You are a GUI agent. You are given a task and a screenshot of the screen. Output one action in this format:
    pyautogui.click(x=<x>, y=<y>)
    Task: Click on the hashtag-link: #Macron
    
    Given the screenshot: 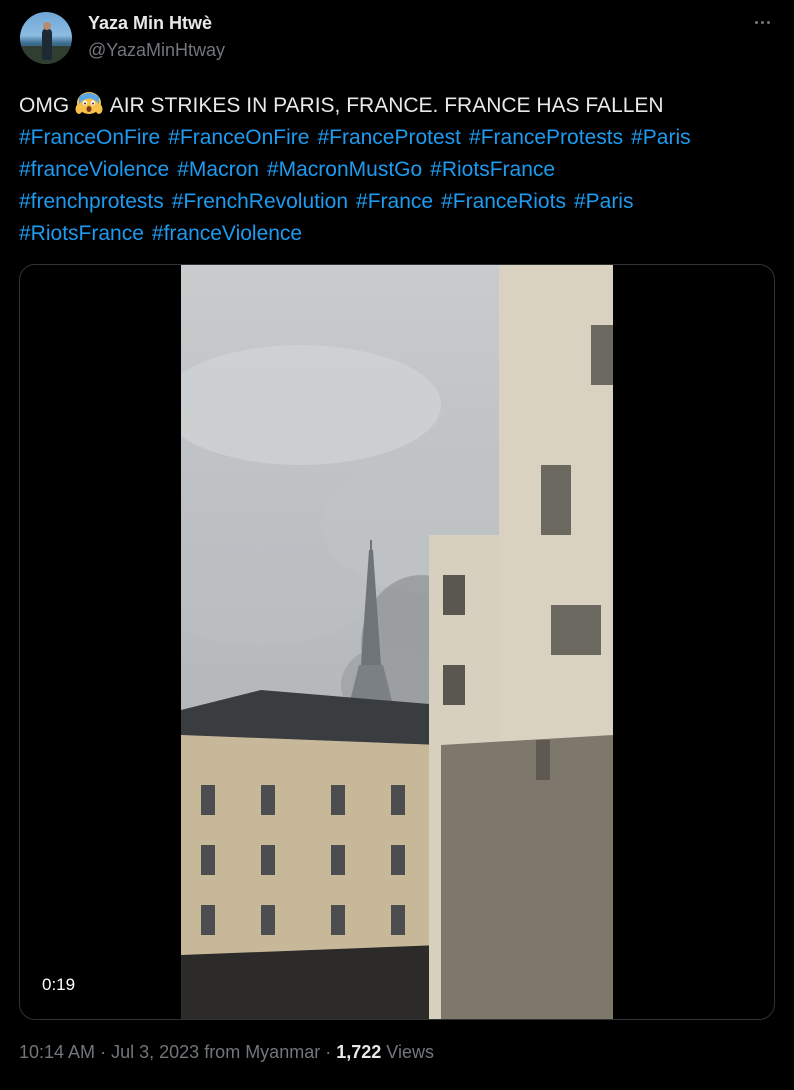 What is the action you would take?
    pyautogui.click(x=218, y=169)
    